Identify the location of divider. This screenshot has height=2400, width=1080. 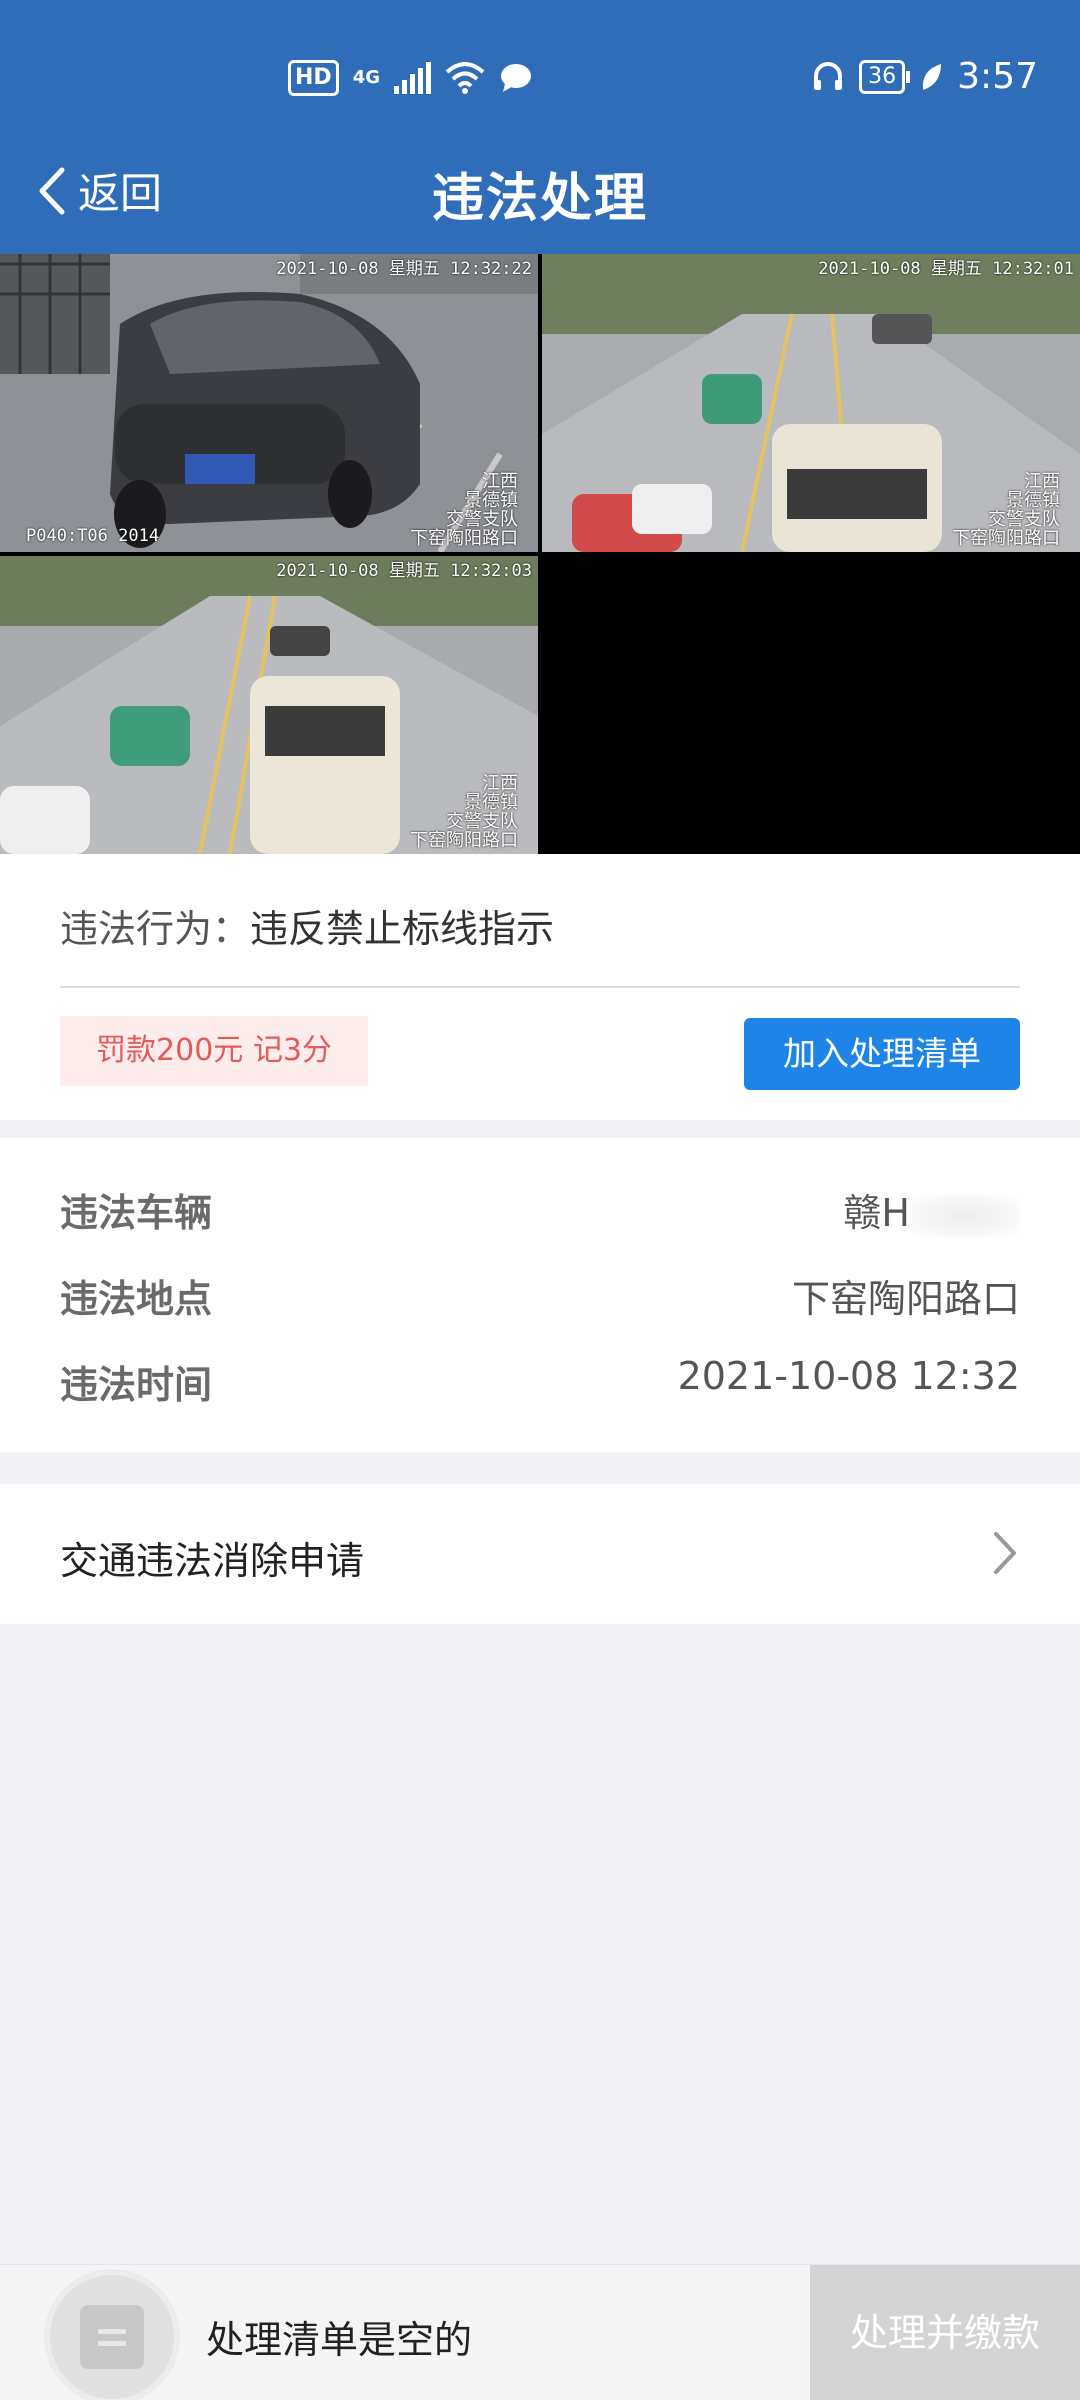
(540, 987).